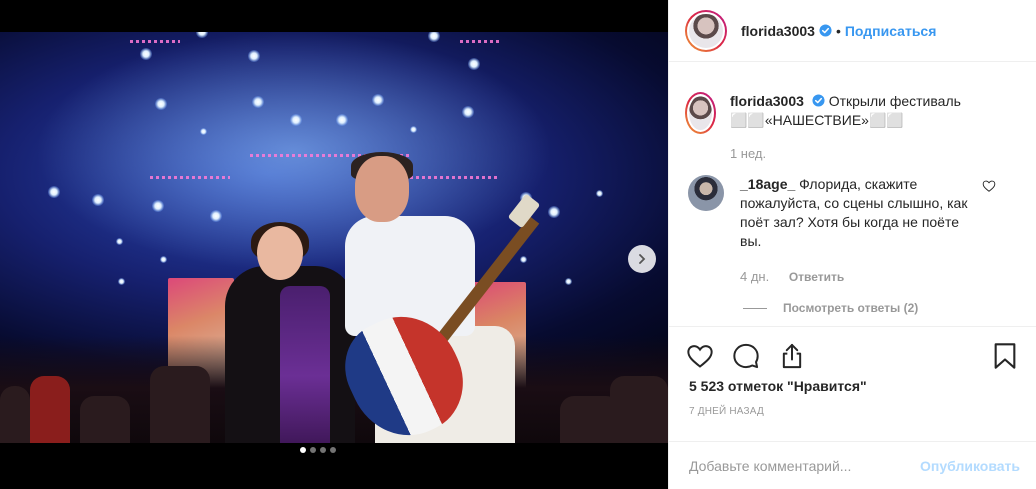 The width and height of the screenshot is (1036, 489). What do you see at coordinates (891, 31) in the screenshot?
I see `follow-button: Подписаться` at bounding box center [891, 31].